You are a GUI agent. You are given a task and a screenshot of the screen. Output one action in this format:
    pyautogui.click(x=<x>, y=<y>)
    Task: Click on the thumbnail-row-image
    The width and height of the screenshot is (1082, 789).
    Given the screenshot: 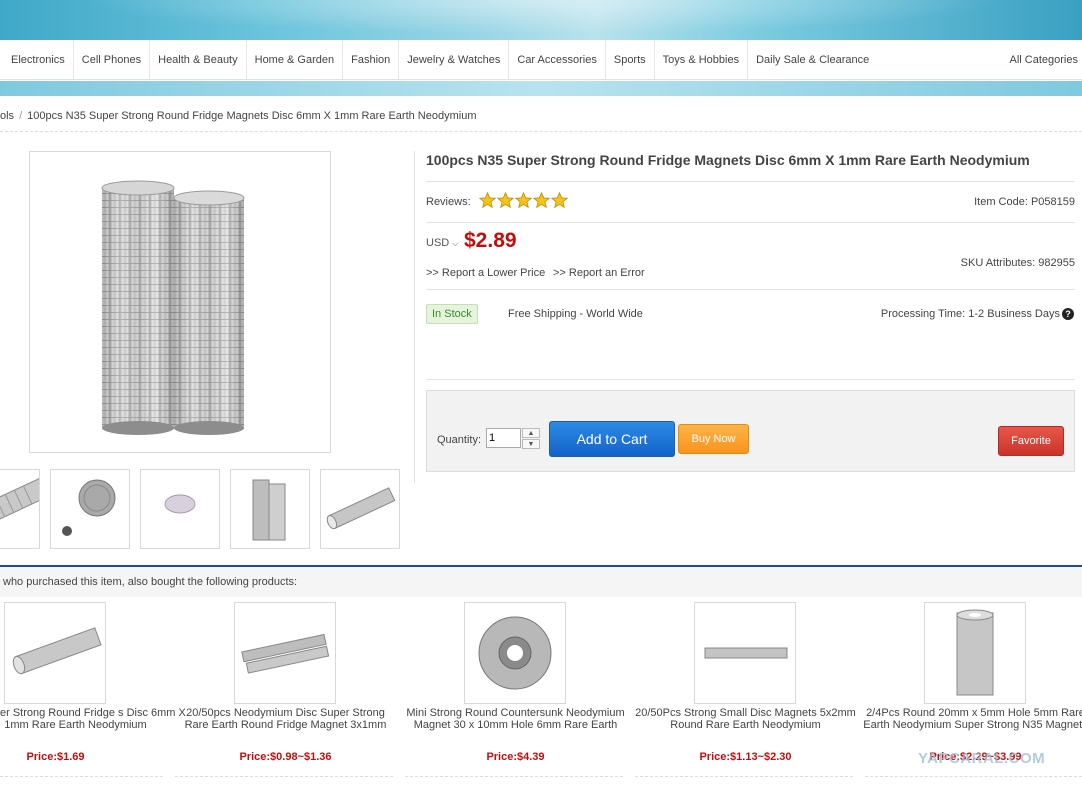 What is the action you would take?
    pyautogui.click(x=361, y=508)
    